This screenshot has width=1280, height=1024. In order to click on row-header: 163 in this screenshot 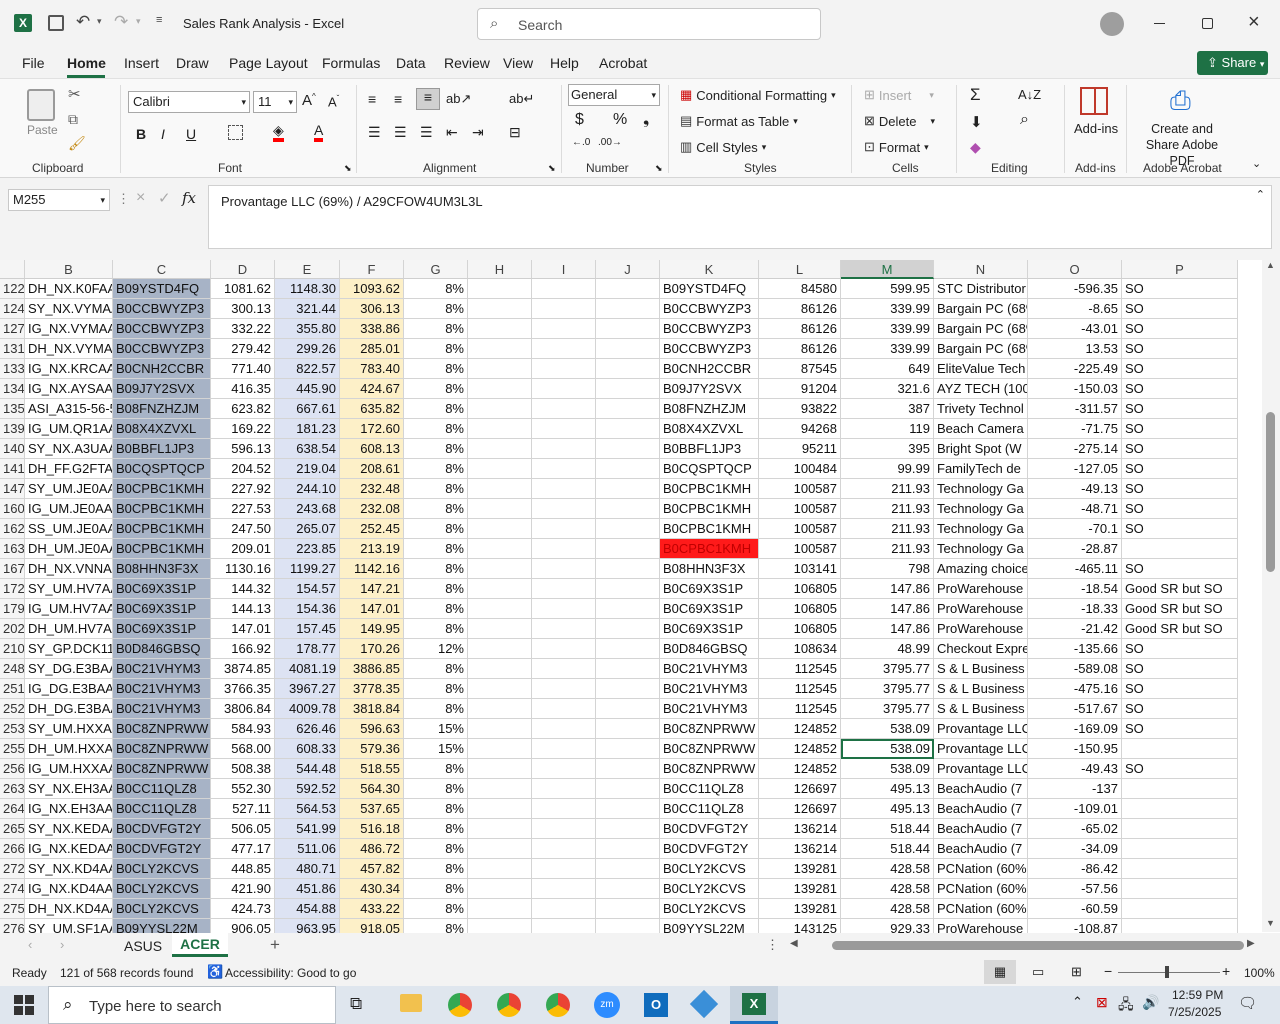, I will do `click(12, 549)`.